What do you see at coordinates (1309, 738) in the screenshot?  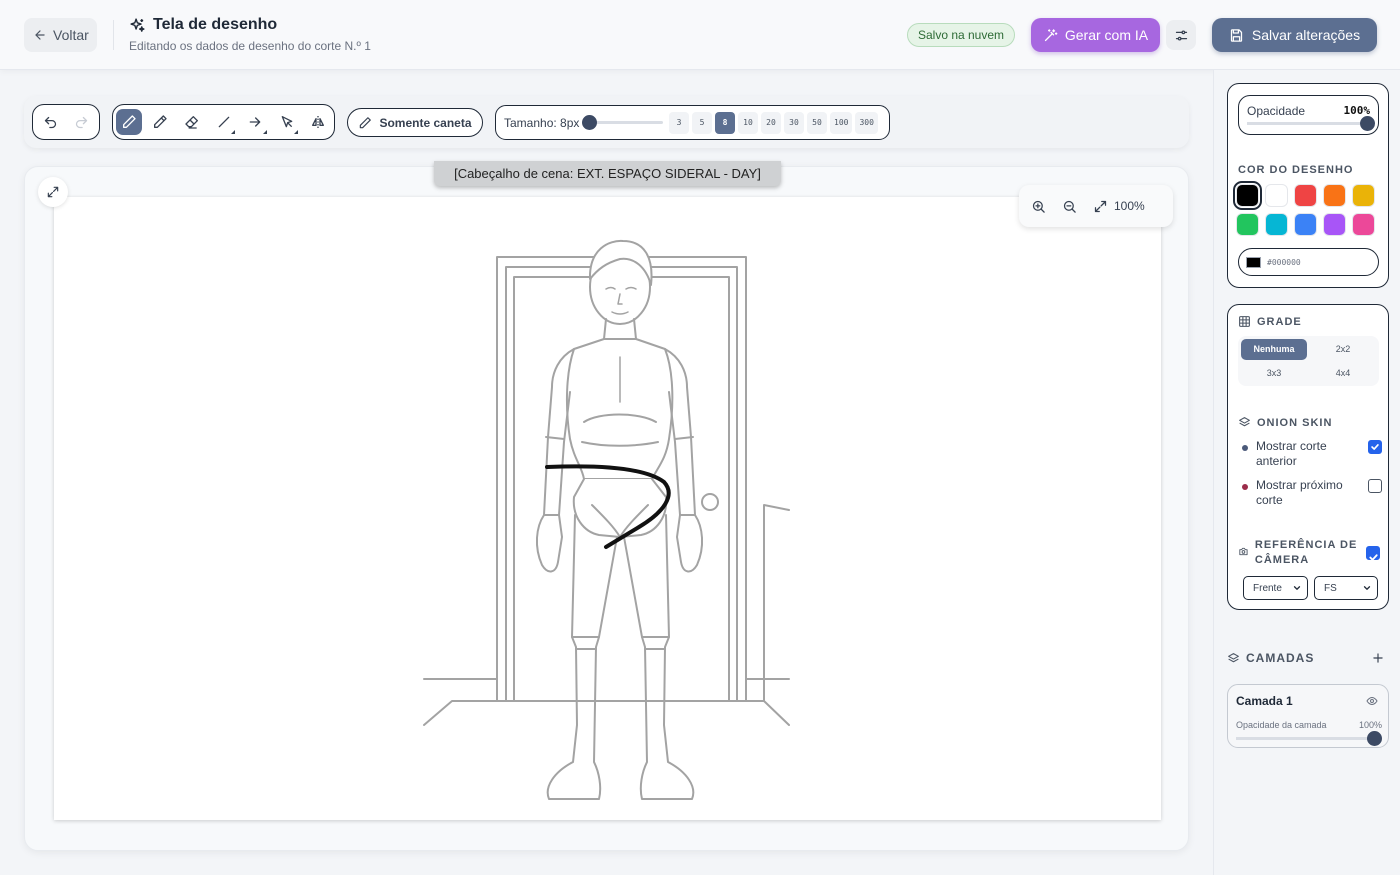 I see `layer-opacity-slider` at bounding box center [1309, 738].